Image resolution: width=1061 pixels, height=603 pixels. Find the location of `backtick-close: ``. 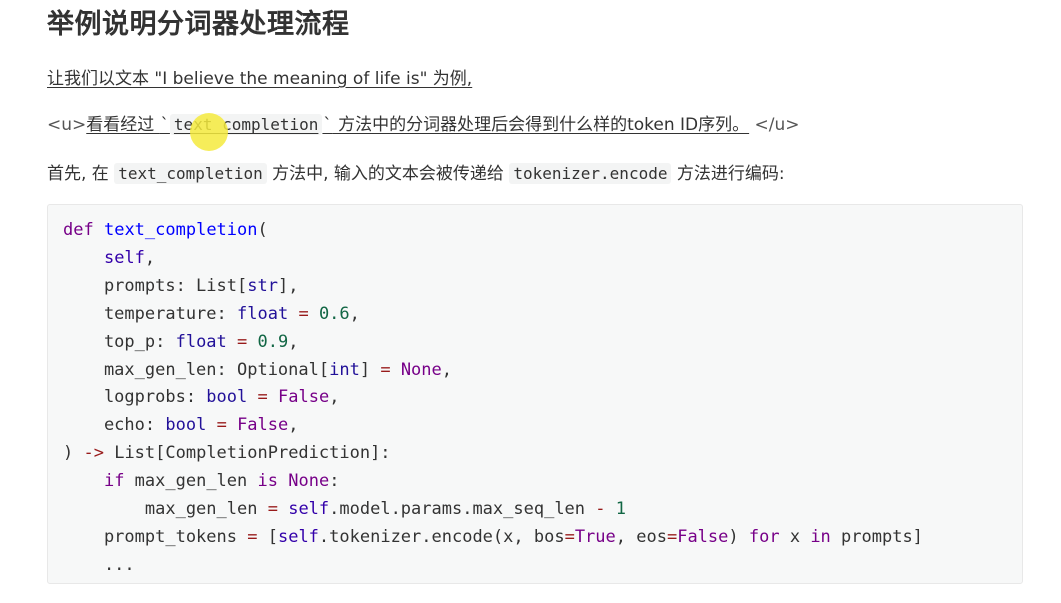

backtick-close: ` is located at coordinates (327, 125).